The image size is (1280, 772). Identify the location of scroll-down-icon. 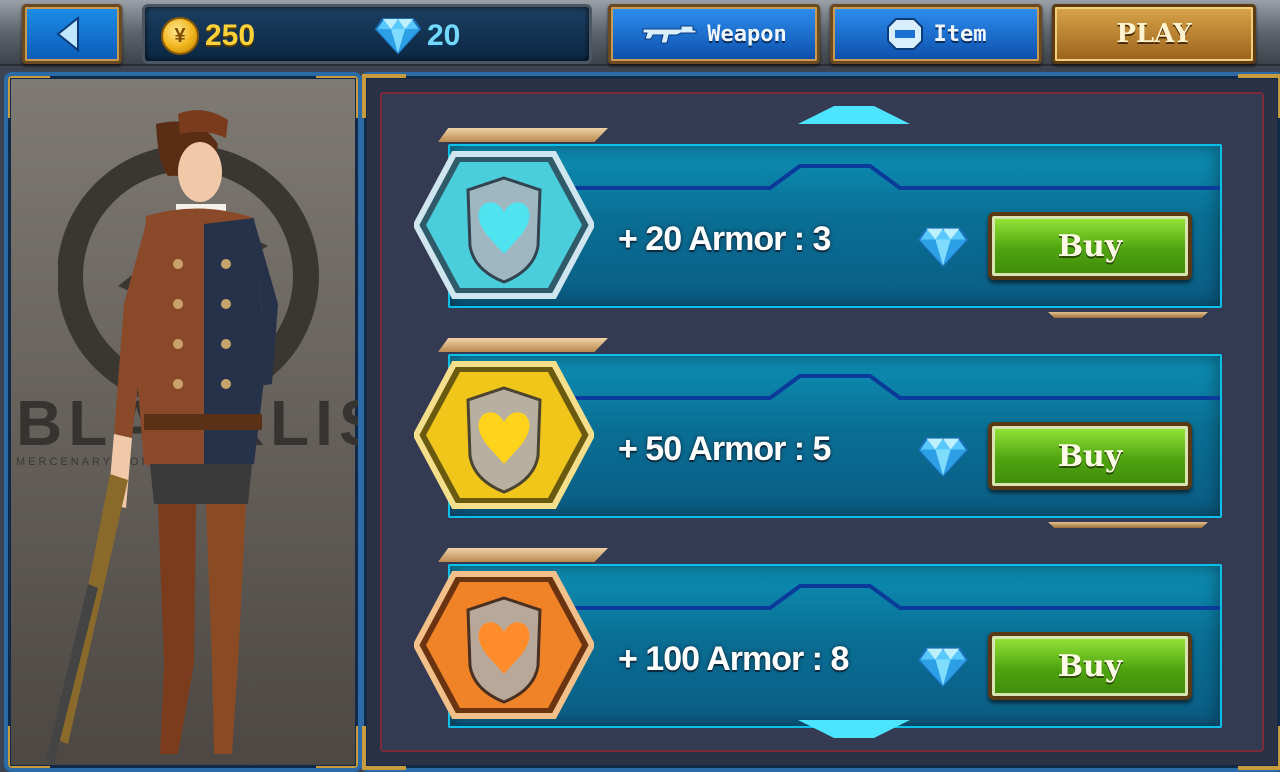
(854, 730).